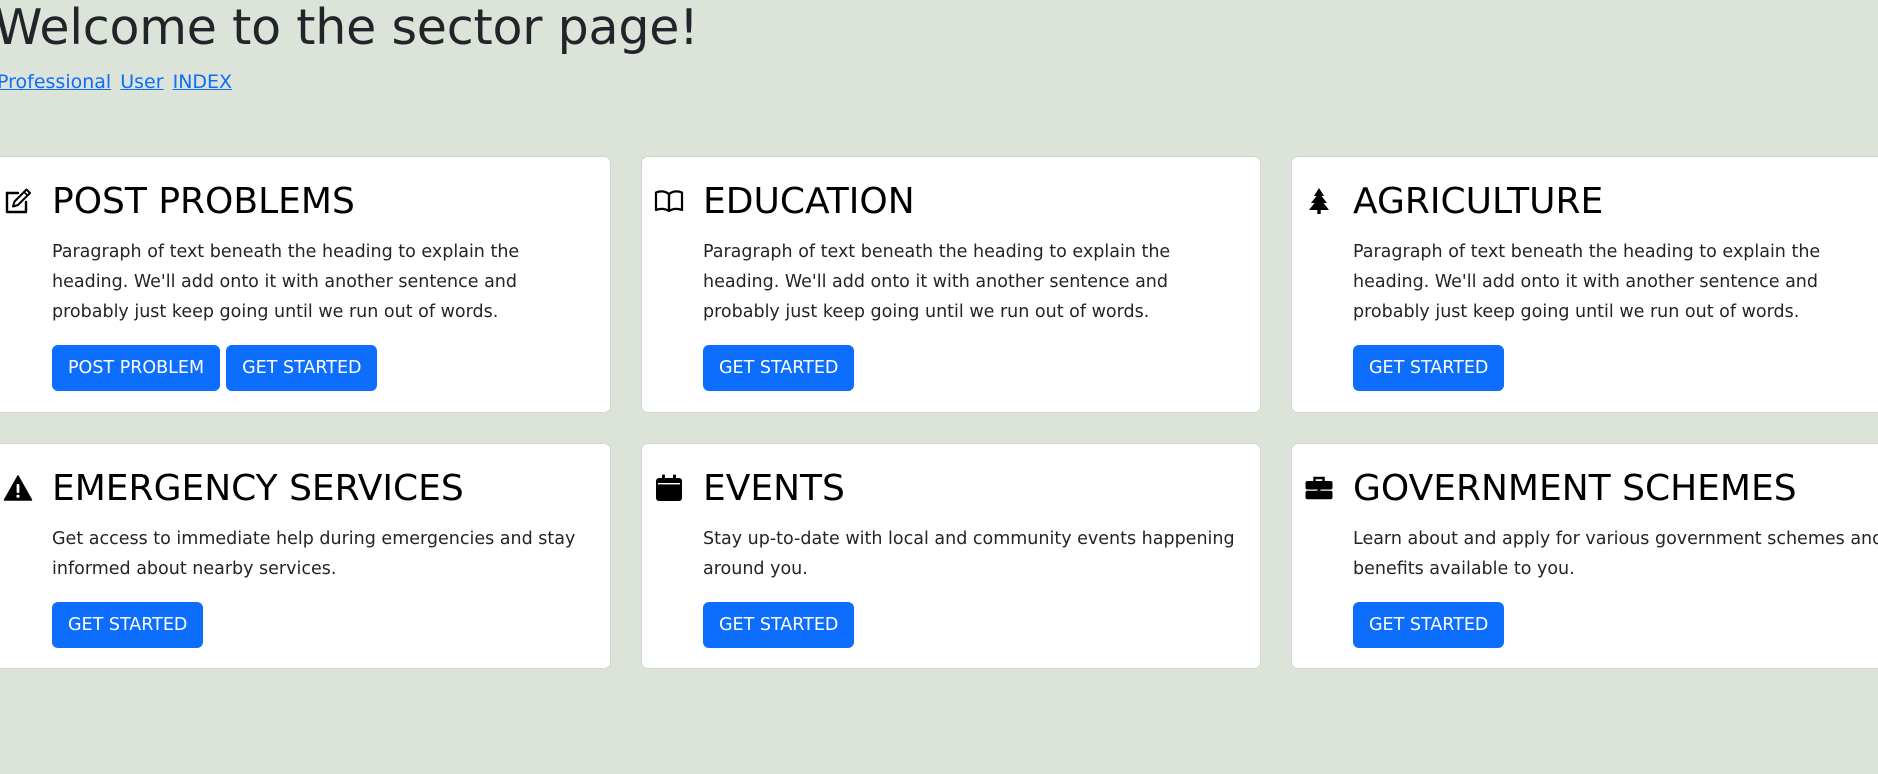 The height and width of the screenshot is (774, 1878). Describe the element at coordinates (18, 201) in the screenshot. I see `pencil-square-icon` at that location.